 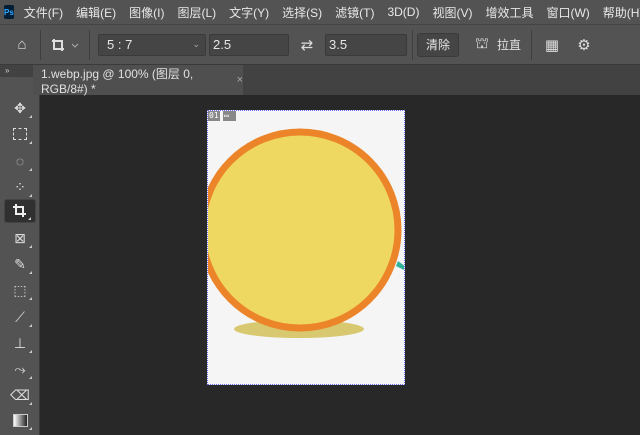 I want to click on menu-view: 视图(V), so click(x=452, y=12).